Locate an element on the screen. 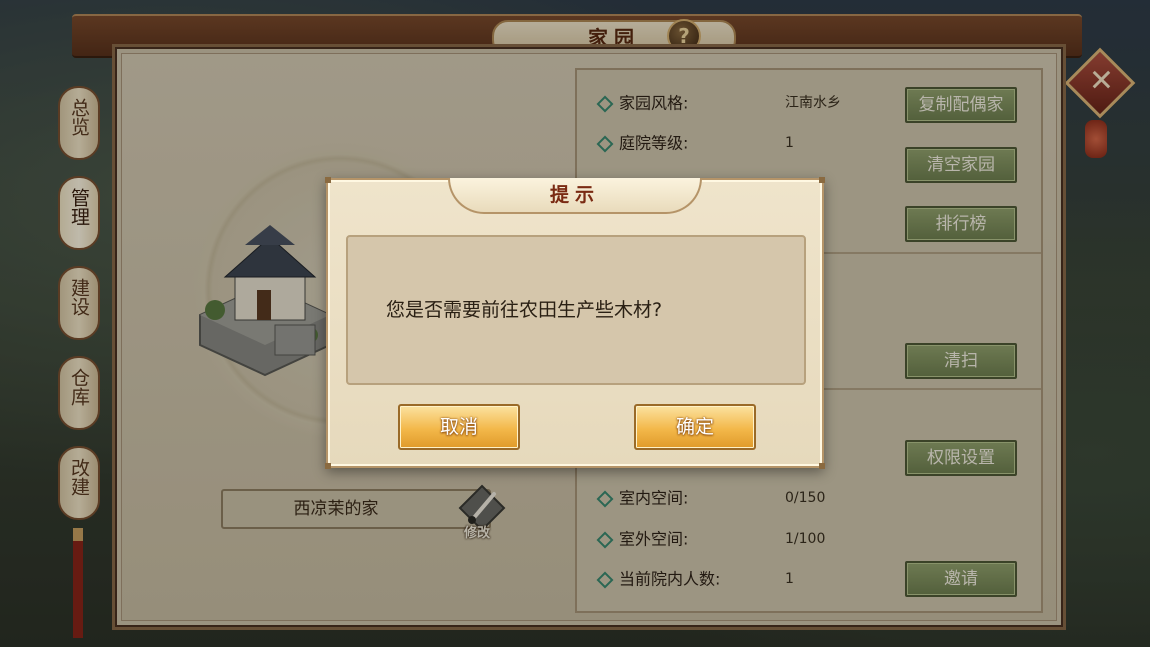 The height and width of the screenshot is (647, 1150). dialog-title: 提示 is located at coordinates (575, 196).